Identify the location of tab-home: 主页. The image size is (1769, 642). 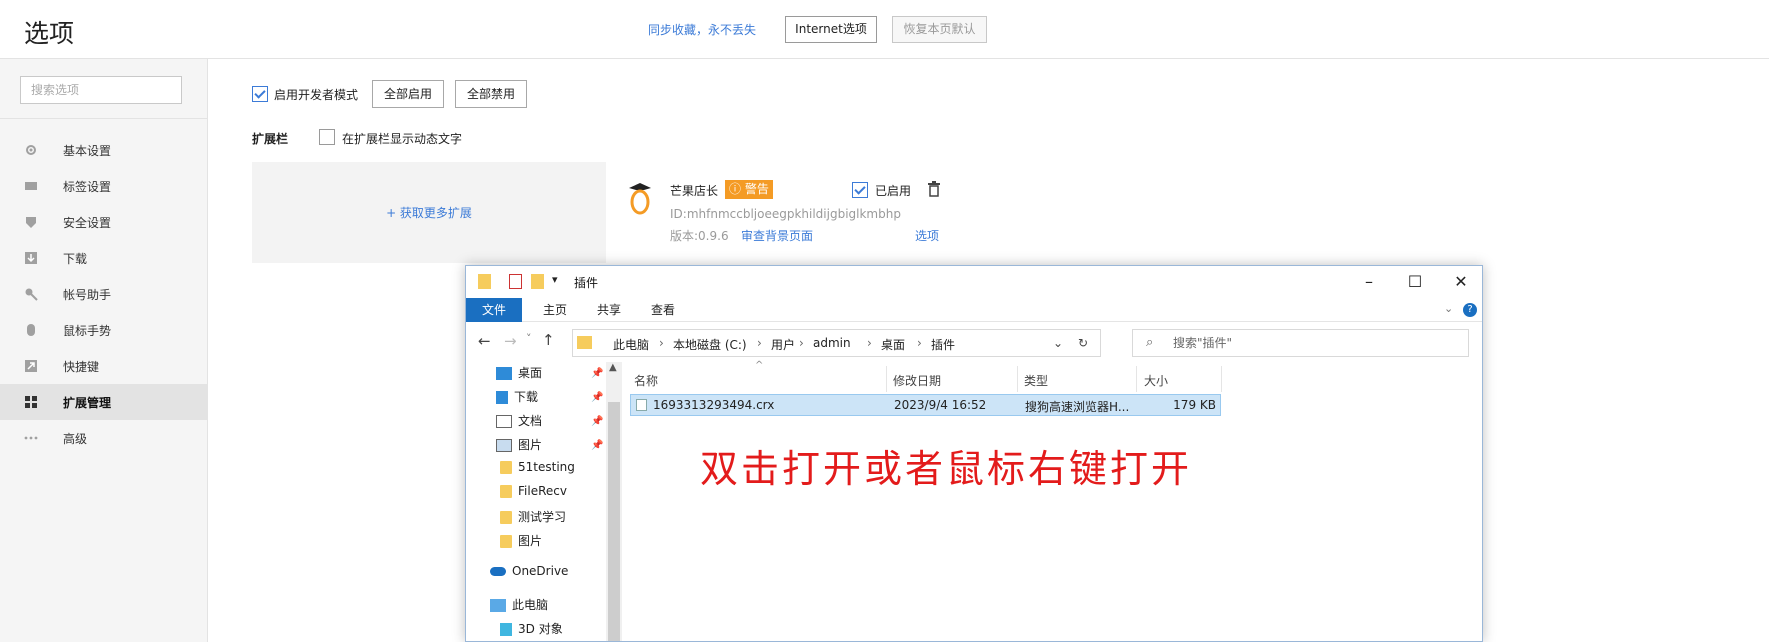
(555, 310).